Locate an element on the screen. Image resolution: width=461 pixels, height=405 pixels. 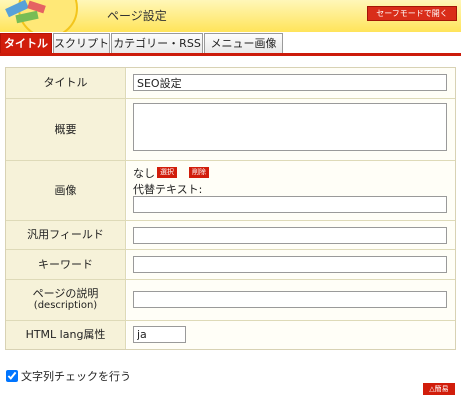
summary-textarea is located at coordinates (290, 127).